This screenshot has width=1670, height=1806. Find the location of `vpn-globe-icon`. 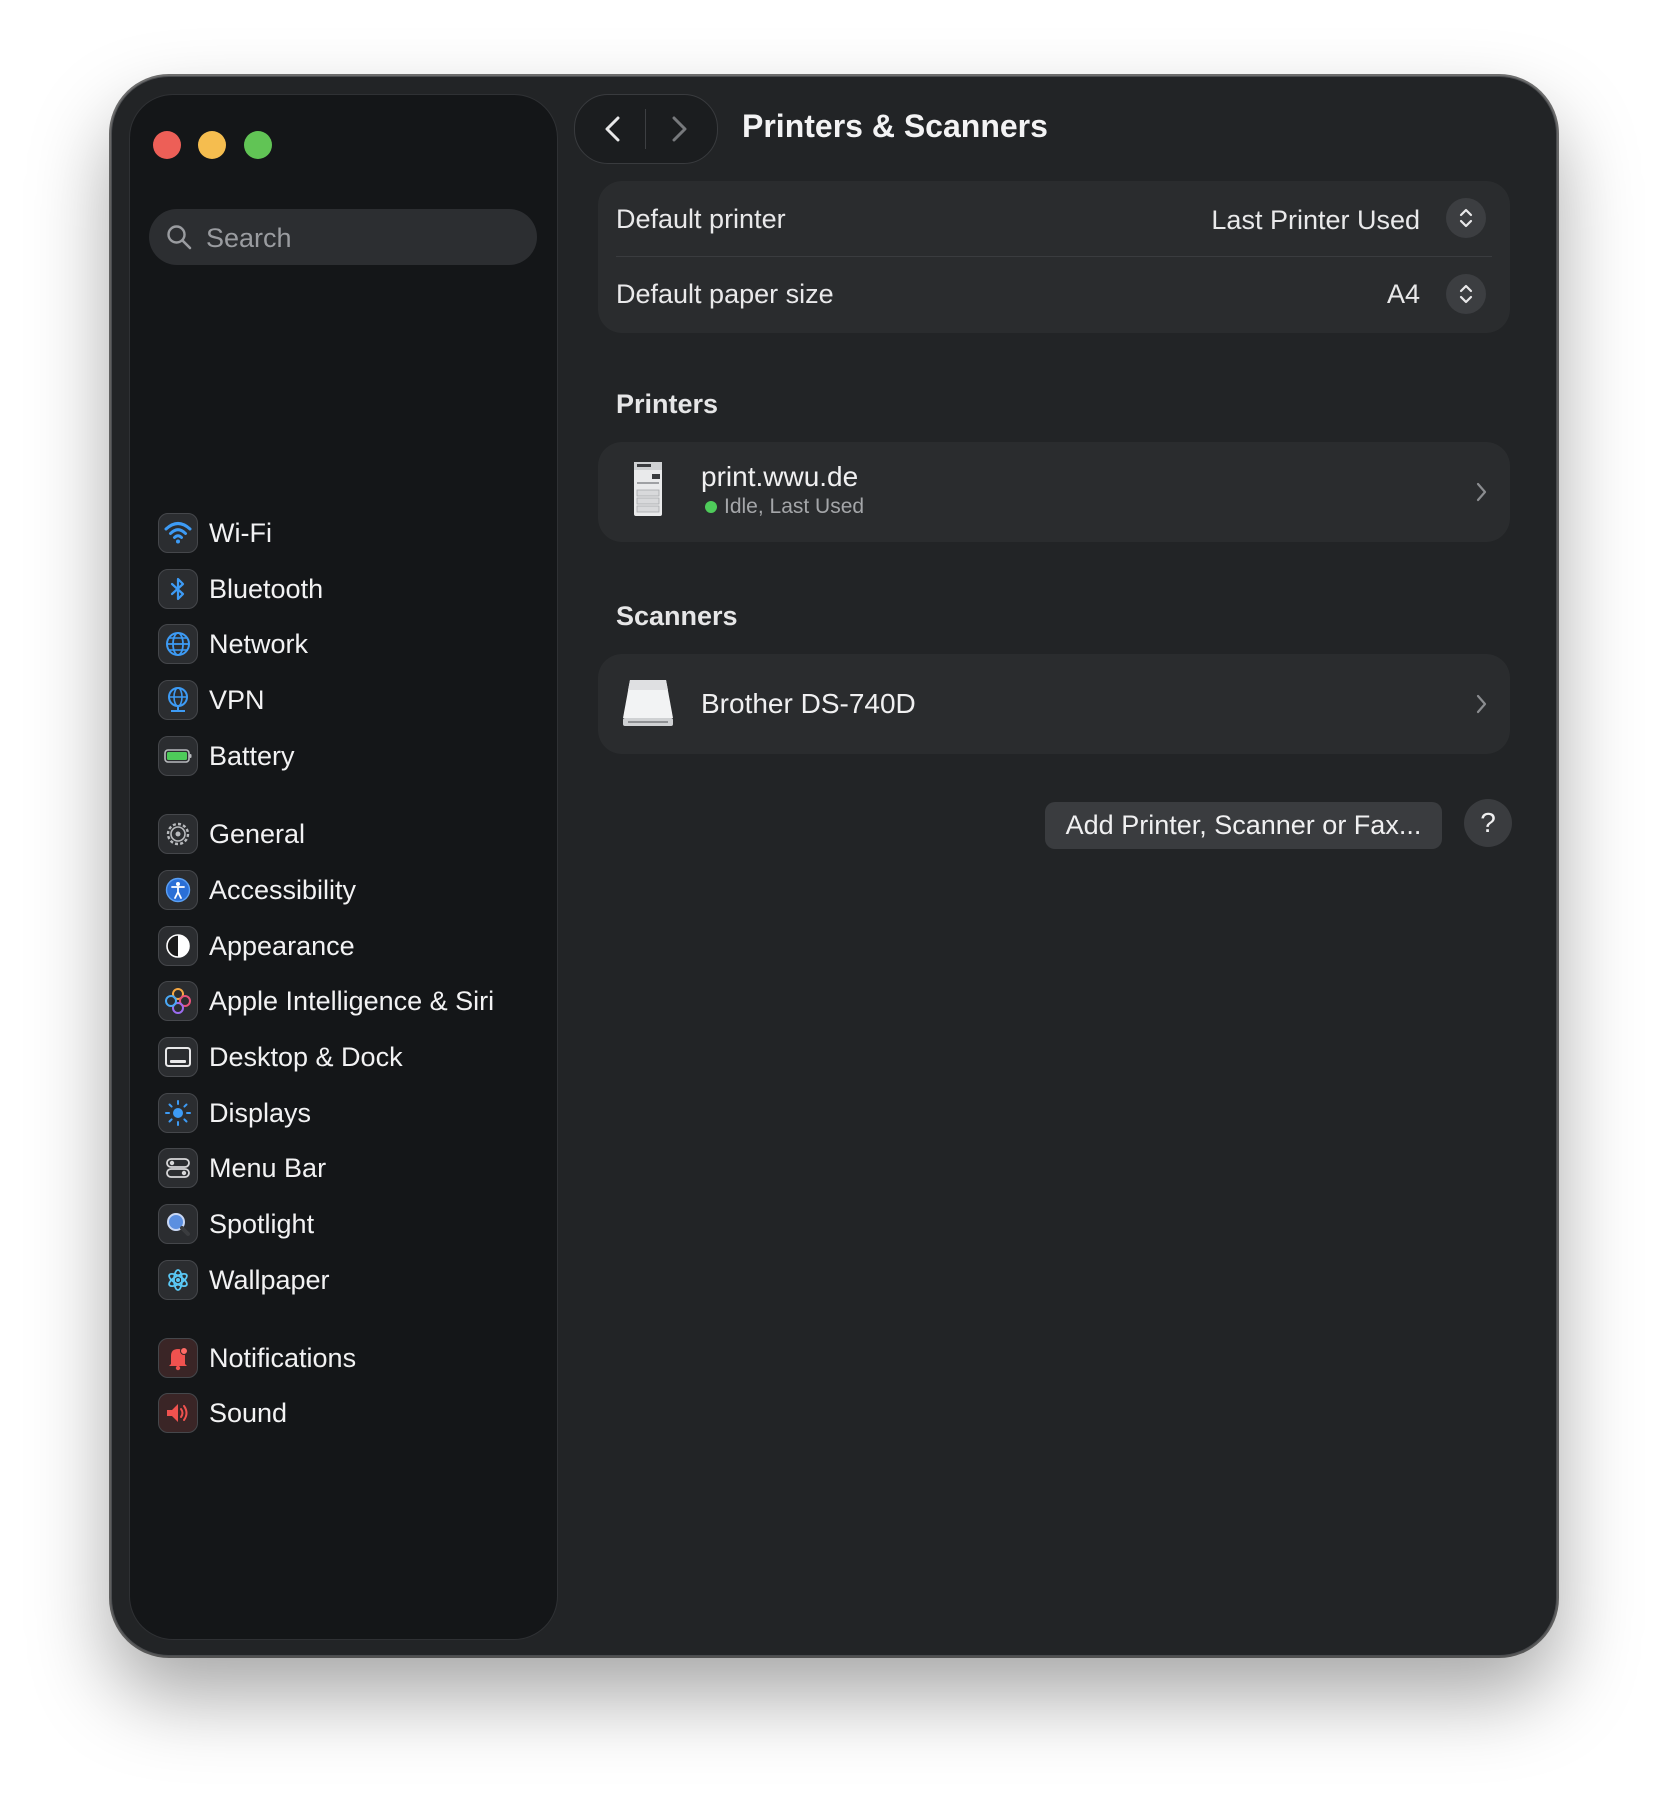

vpn-globe-icon is located at coordinates (178, 700).